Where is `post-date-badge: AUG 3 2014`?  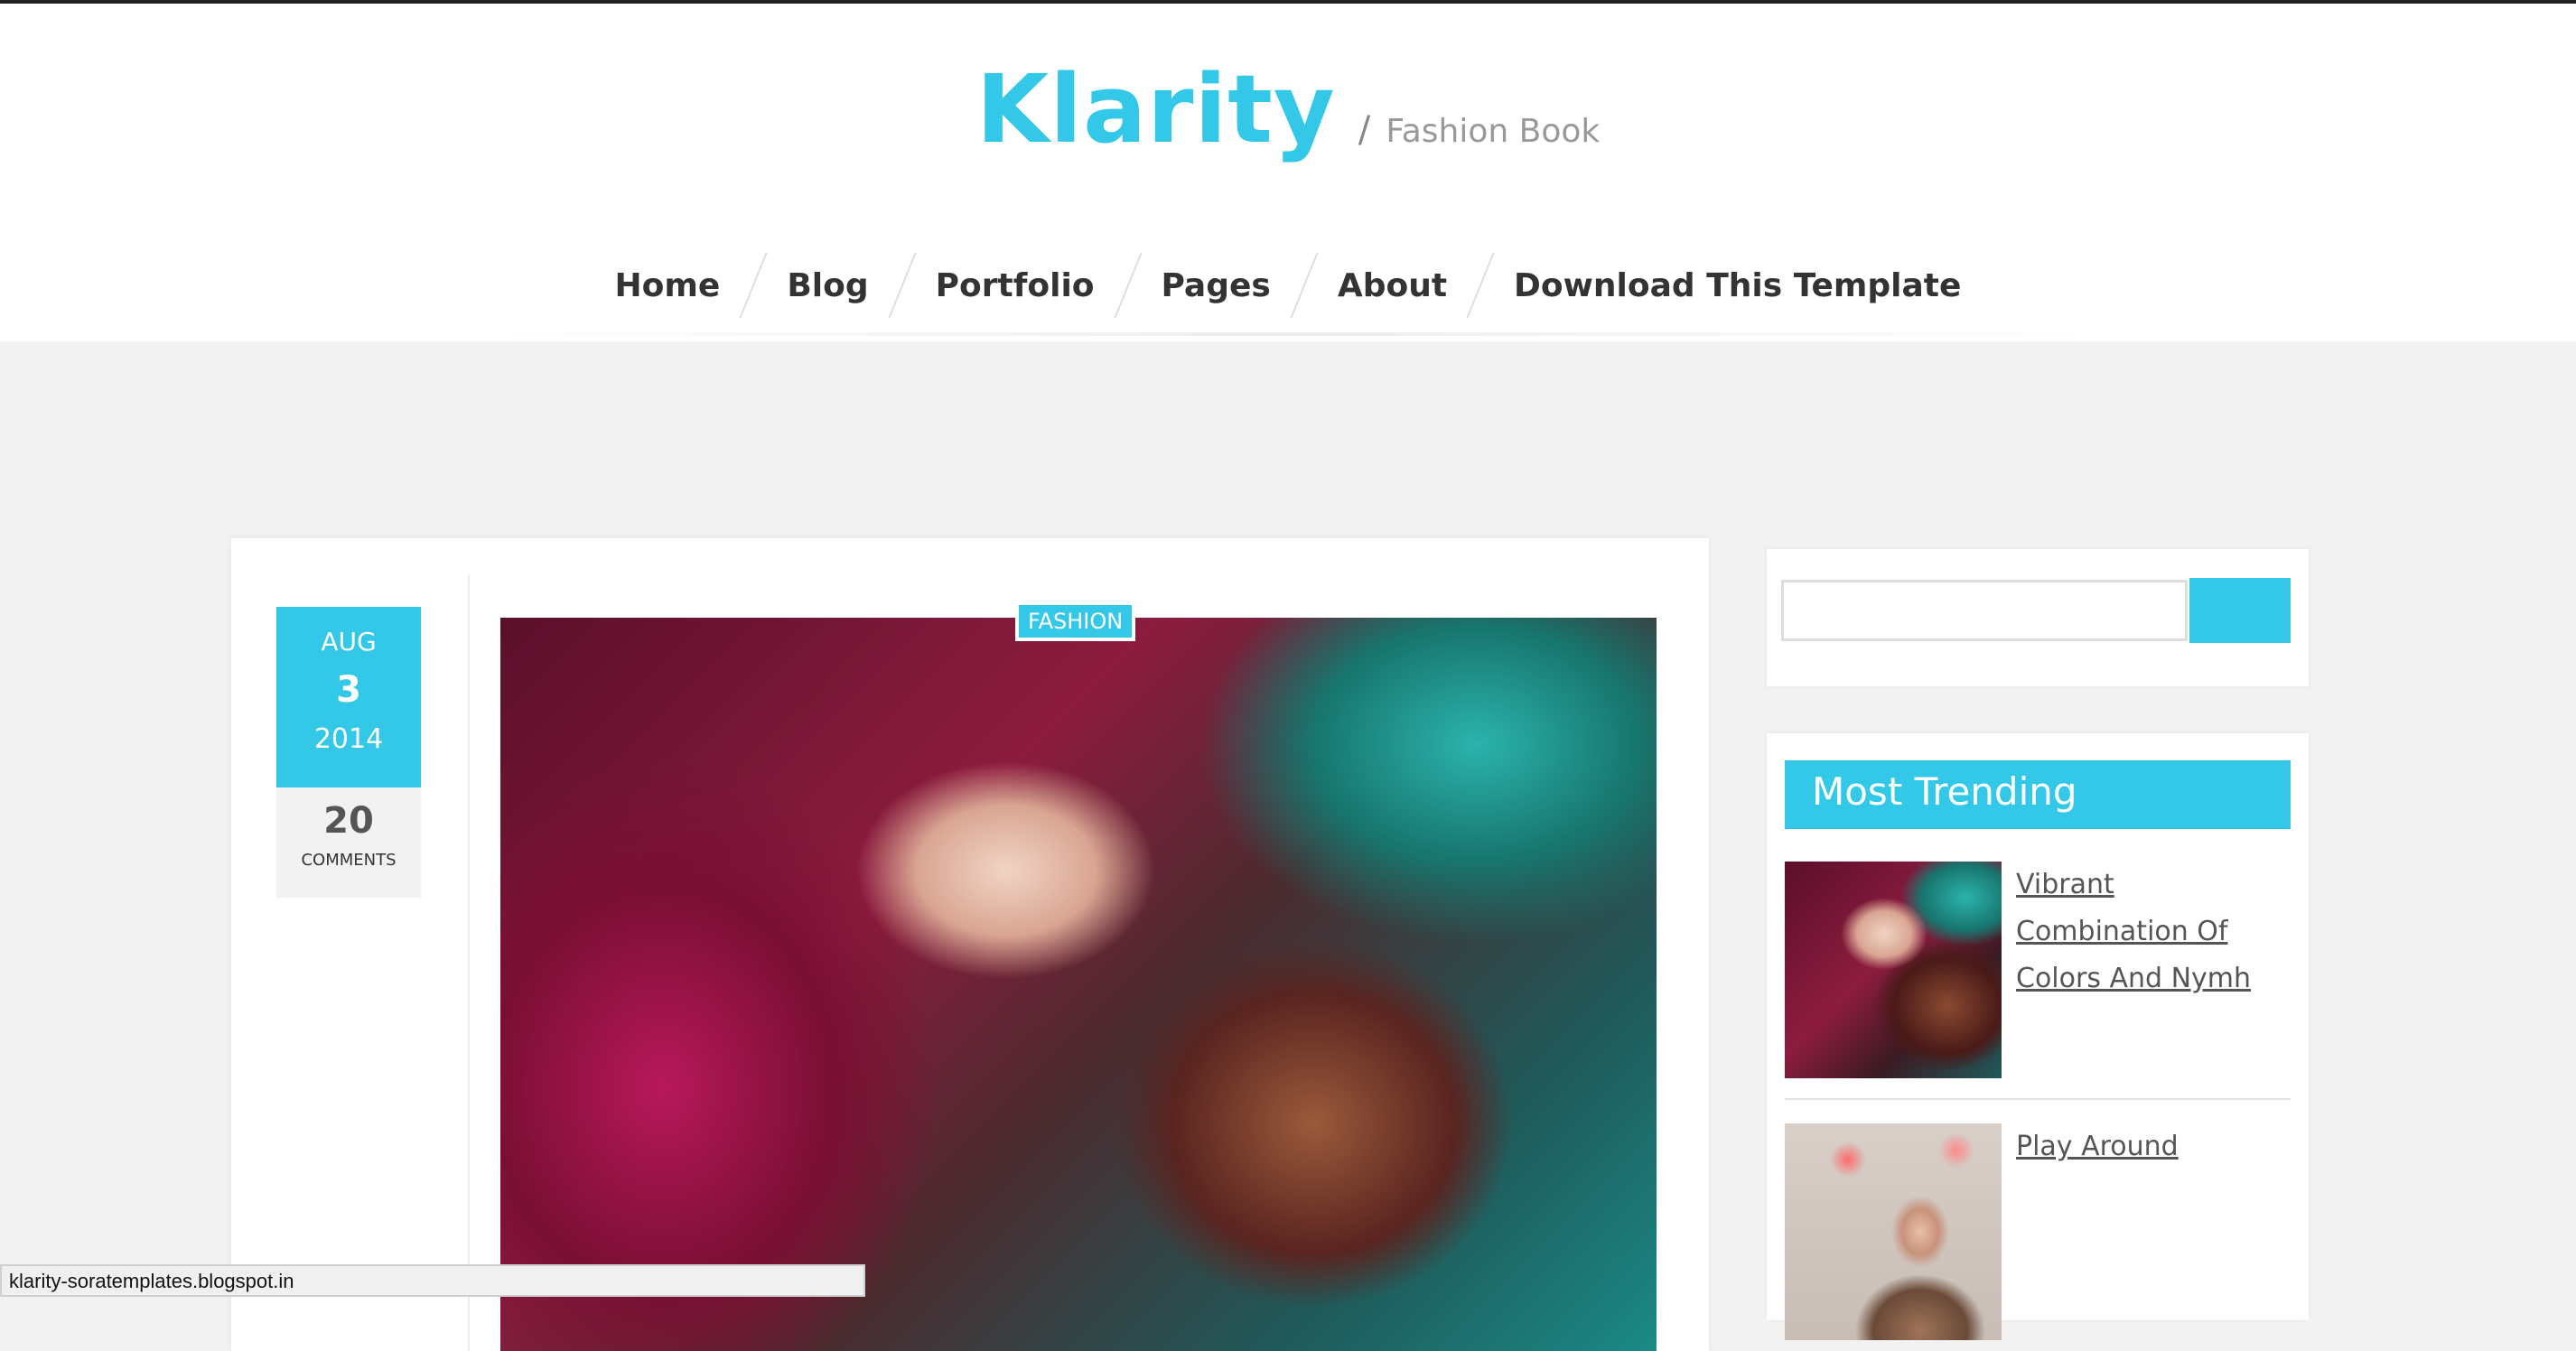
post-date-badge: AUG 3 2014 is located at coordinates (348, 697).